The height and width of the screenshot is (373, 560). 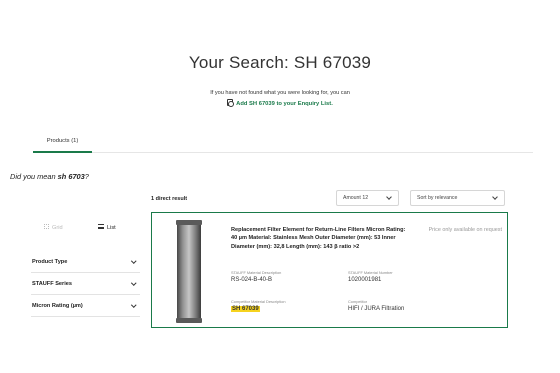 I want to click on tab-products: Products (1), so click(x=62, y=143).